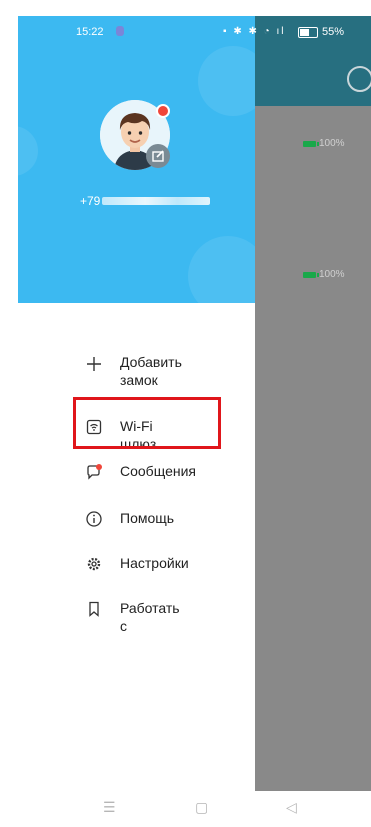 Image resolution: width=371 pixels, height=827 pixels. I want to click on message-icon, so click(94, 472).